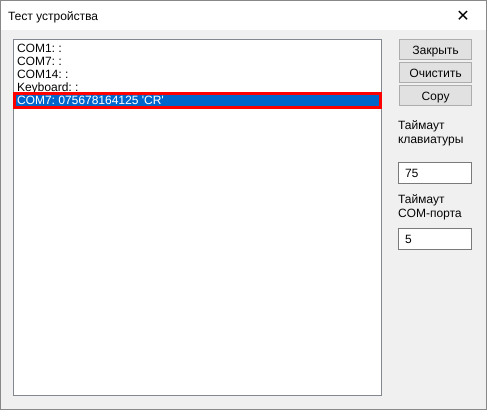 This screenshot has height=410, width=487. I want to click on action-button: Закрыть, so click(435, 49).